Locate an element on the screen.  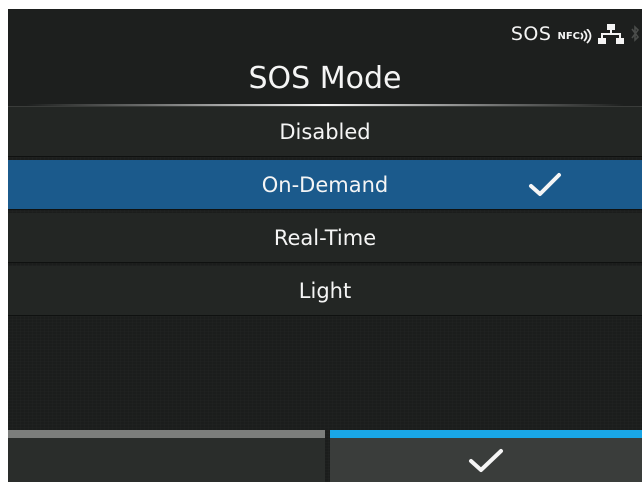
bluetooth-icon is located at coordinates (635, 33).